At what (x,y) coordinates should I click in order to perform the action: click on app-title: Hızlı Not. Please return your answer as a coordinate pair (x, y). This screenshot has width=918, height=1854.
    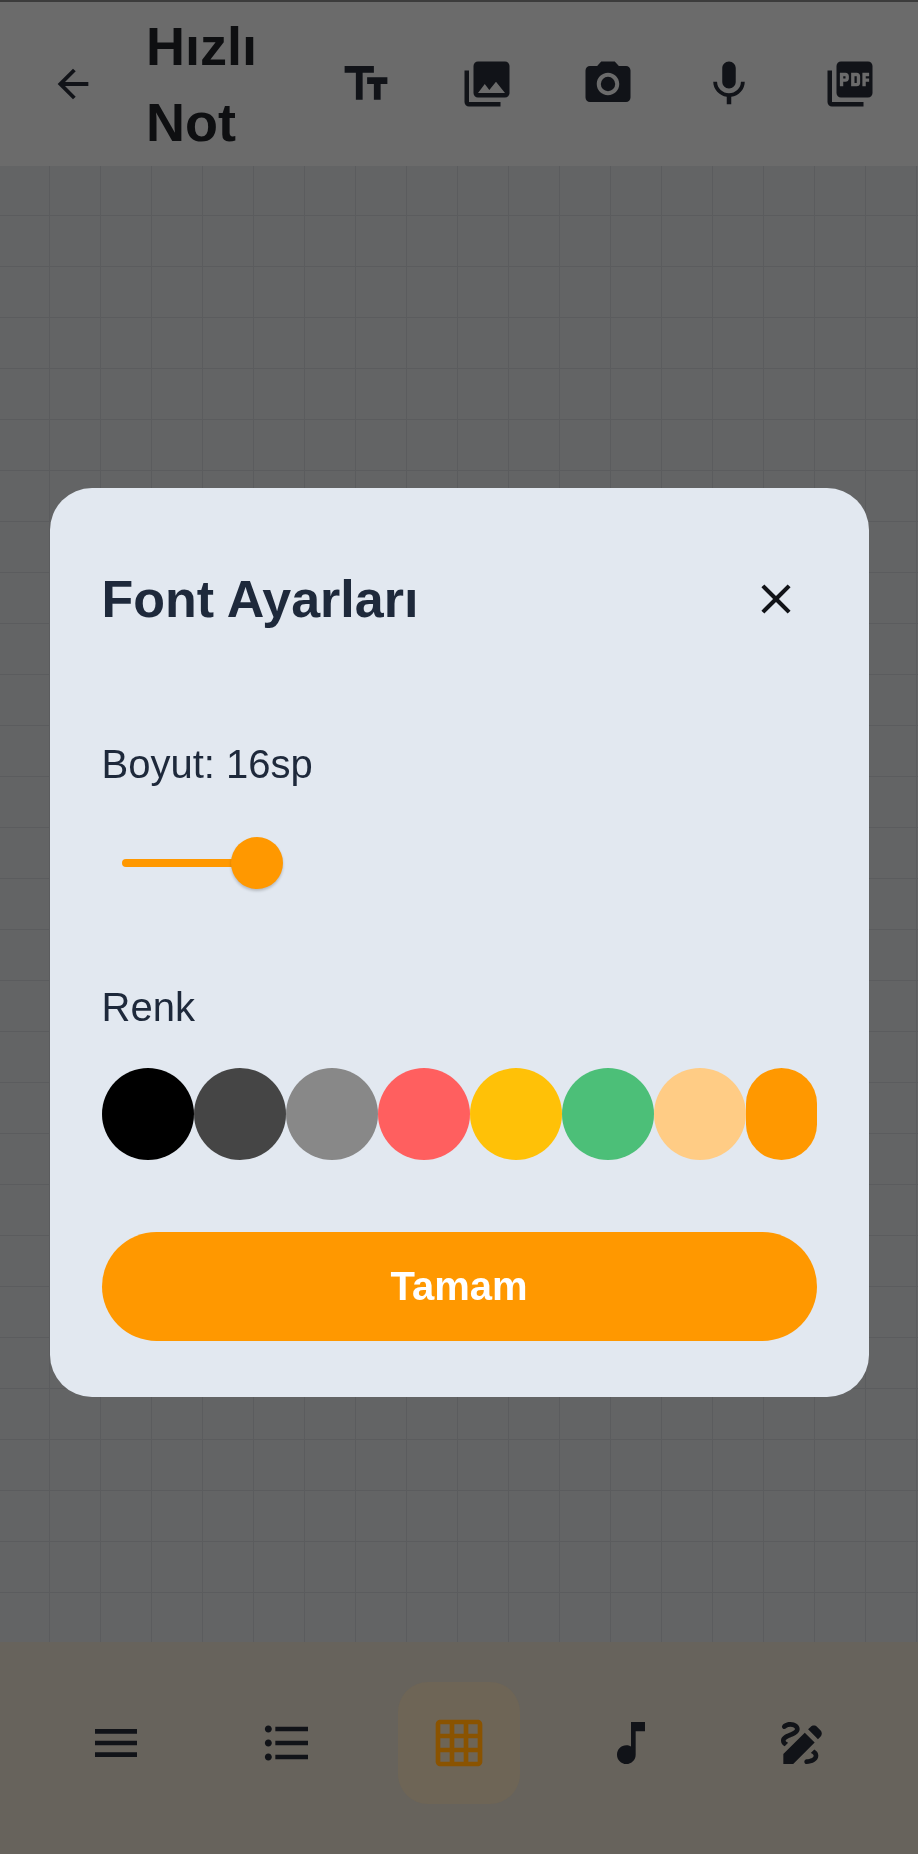
    Looking at the image, I should click on (202, 84).